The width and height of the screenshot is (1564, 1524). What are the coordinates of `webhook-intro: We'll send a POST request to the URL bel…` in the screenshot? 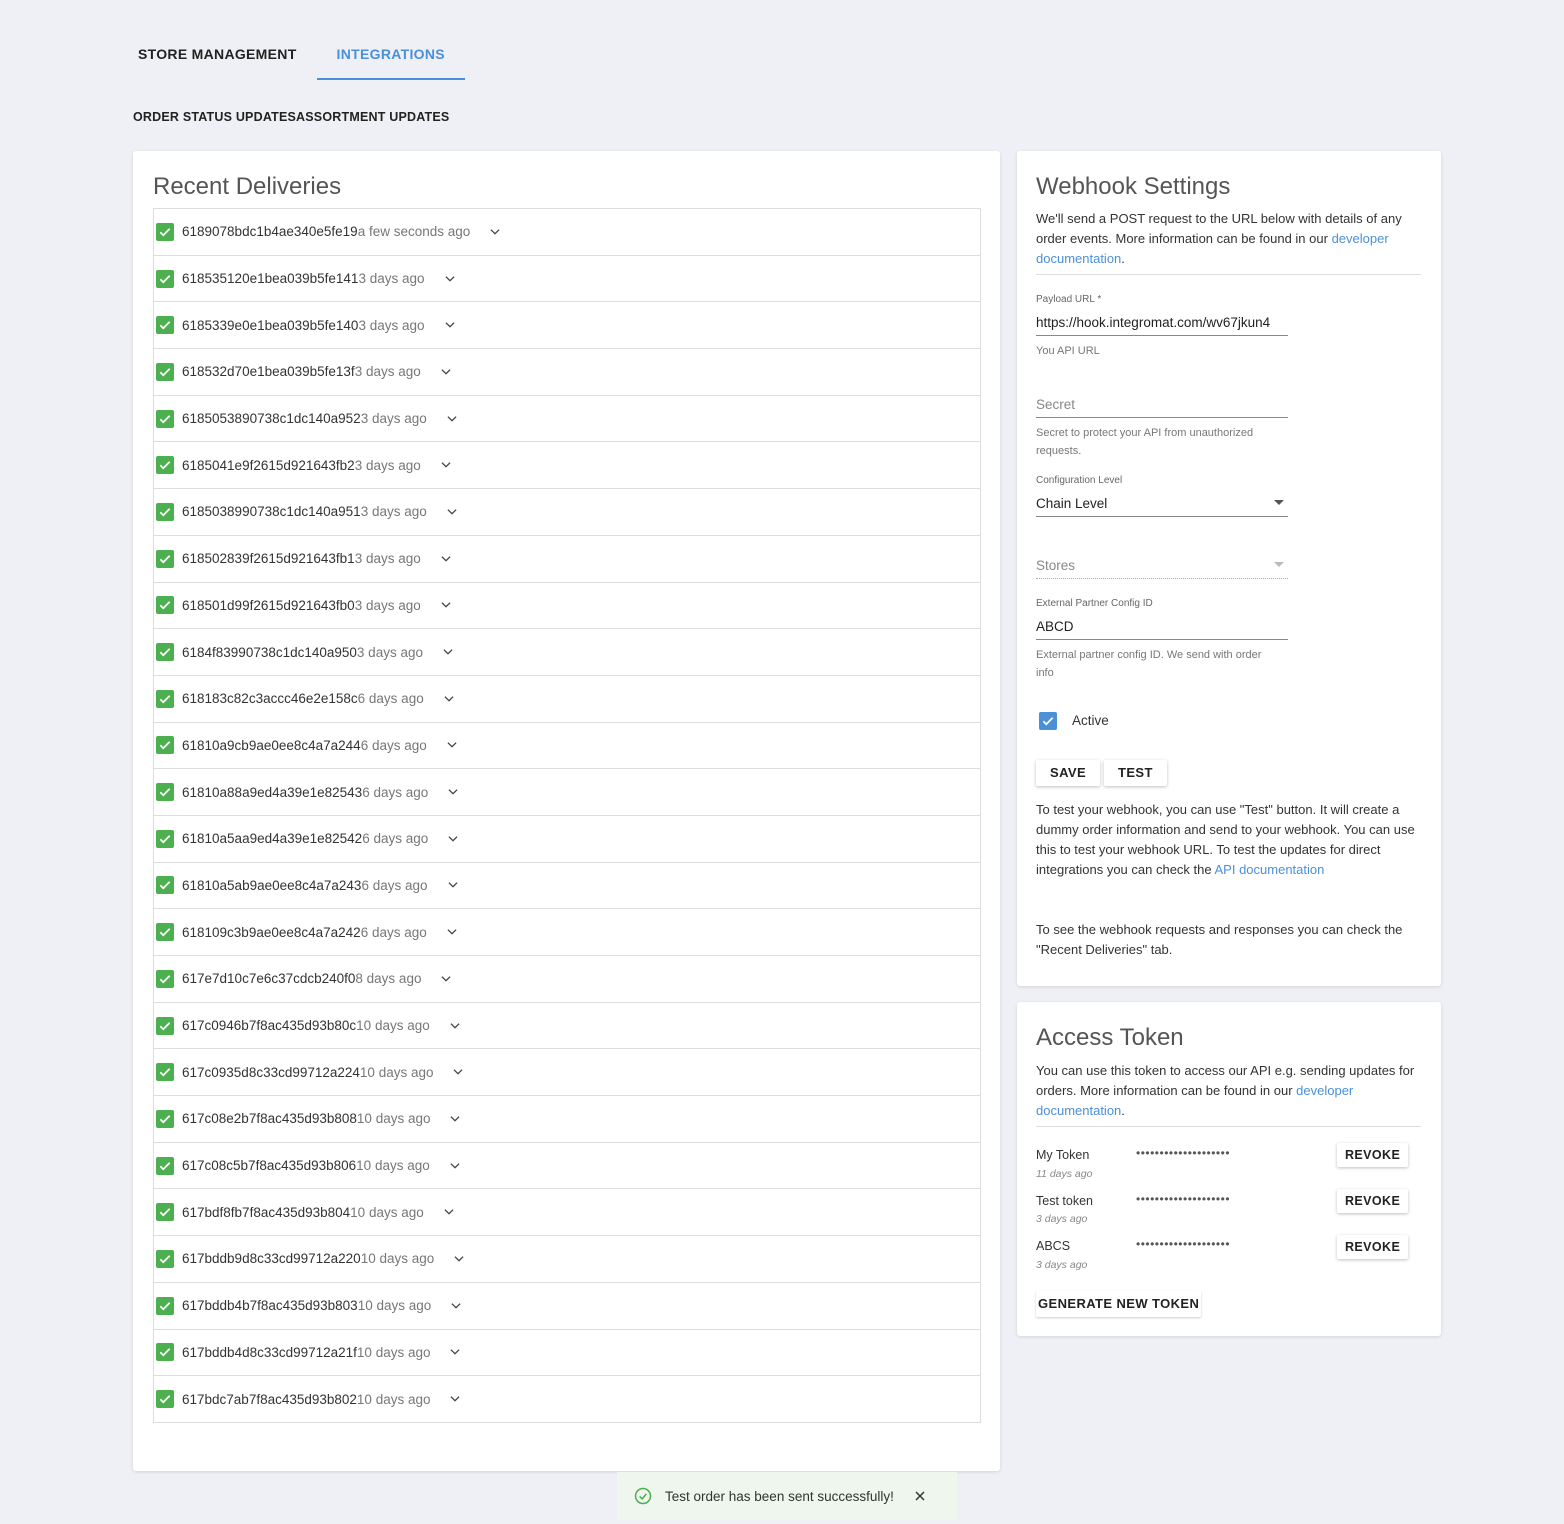 It's located at (1231, 239).